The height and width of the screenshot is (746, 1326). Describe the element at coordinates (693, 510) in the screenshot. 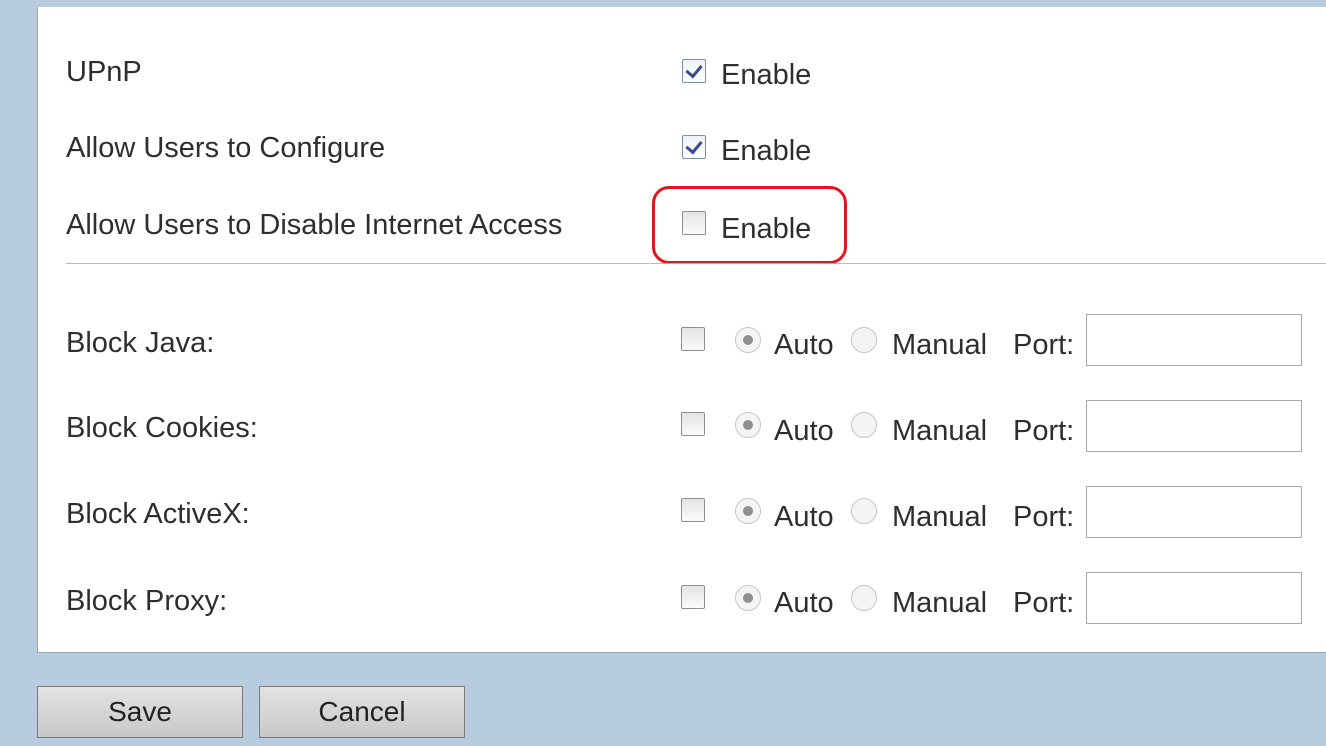

I see `block-activex-checkbox` at that location.